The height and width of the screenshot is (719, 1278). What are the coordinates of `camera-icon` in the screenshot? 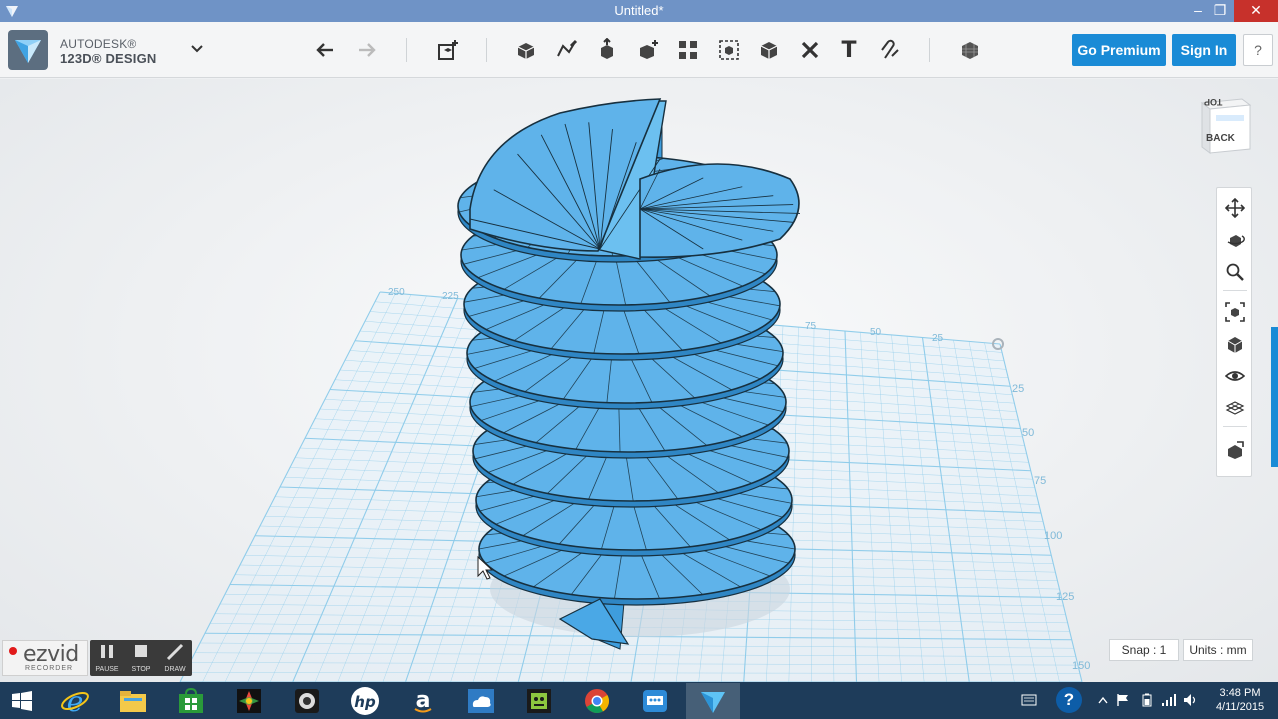 It's located at (307, 701).